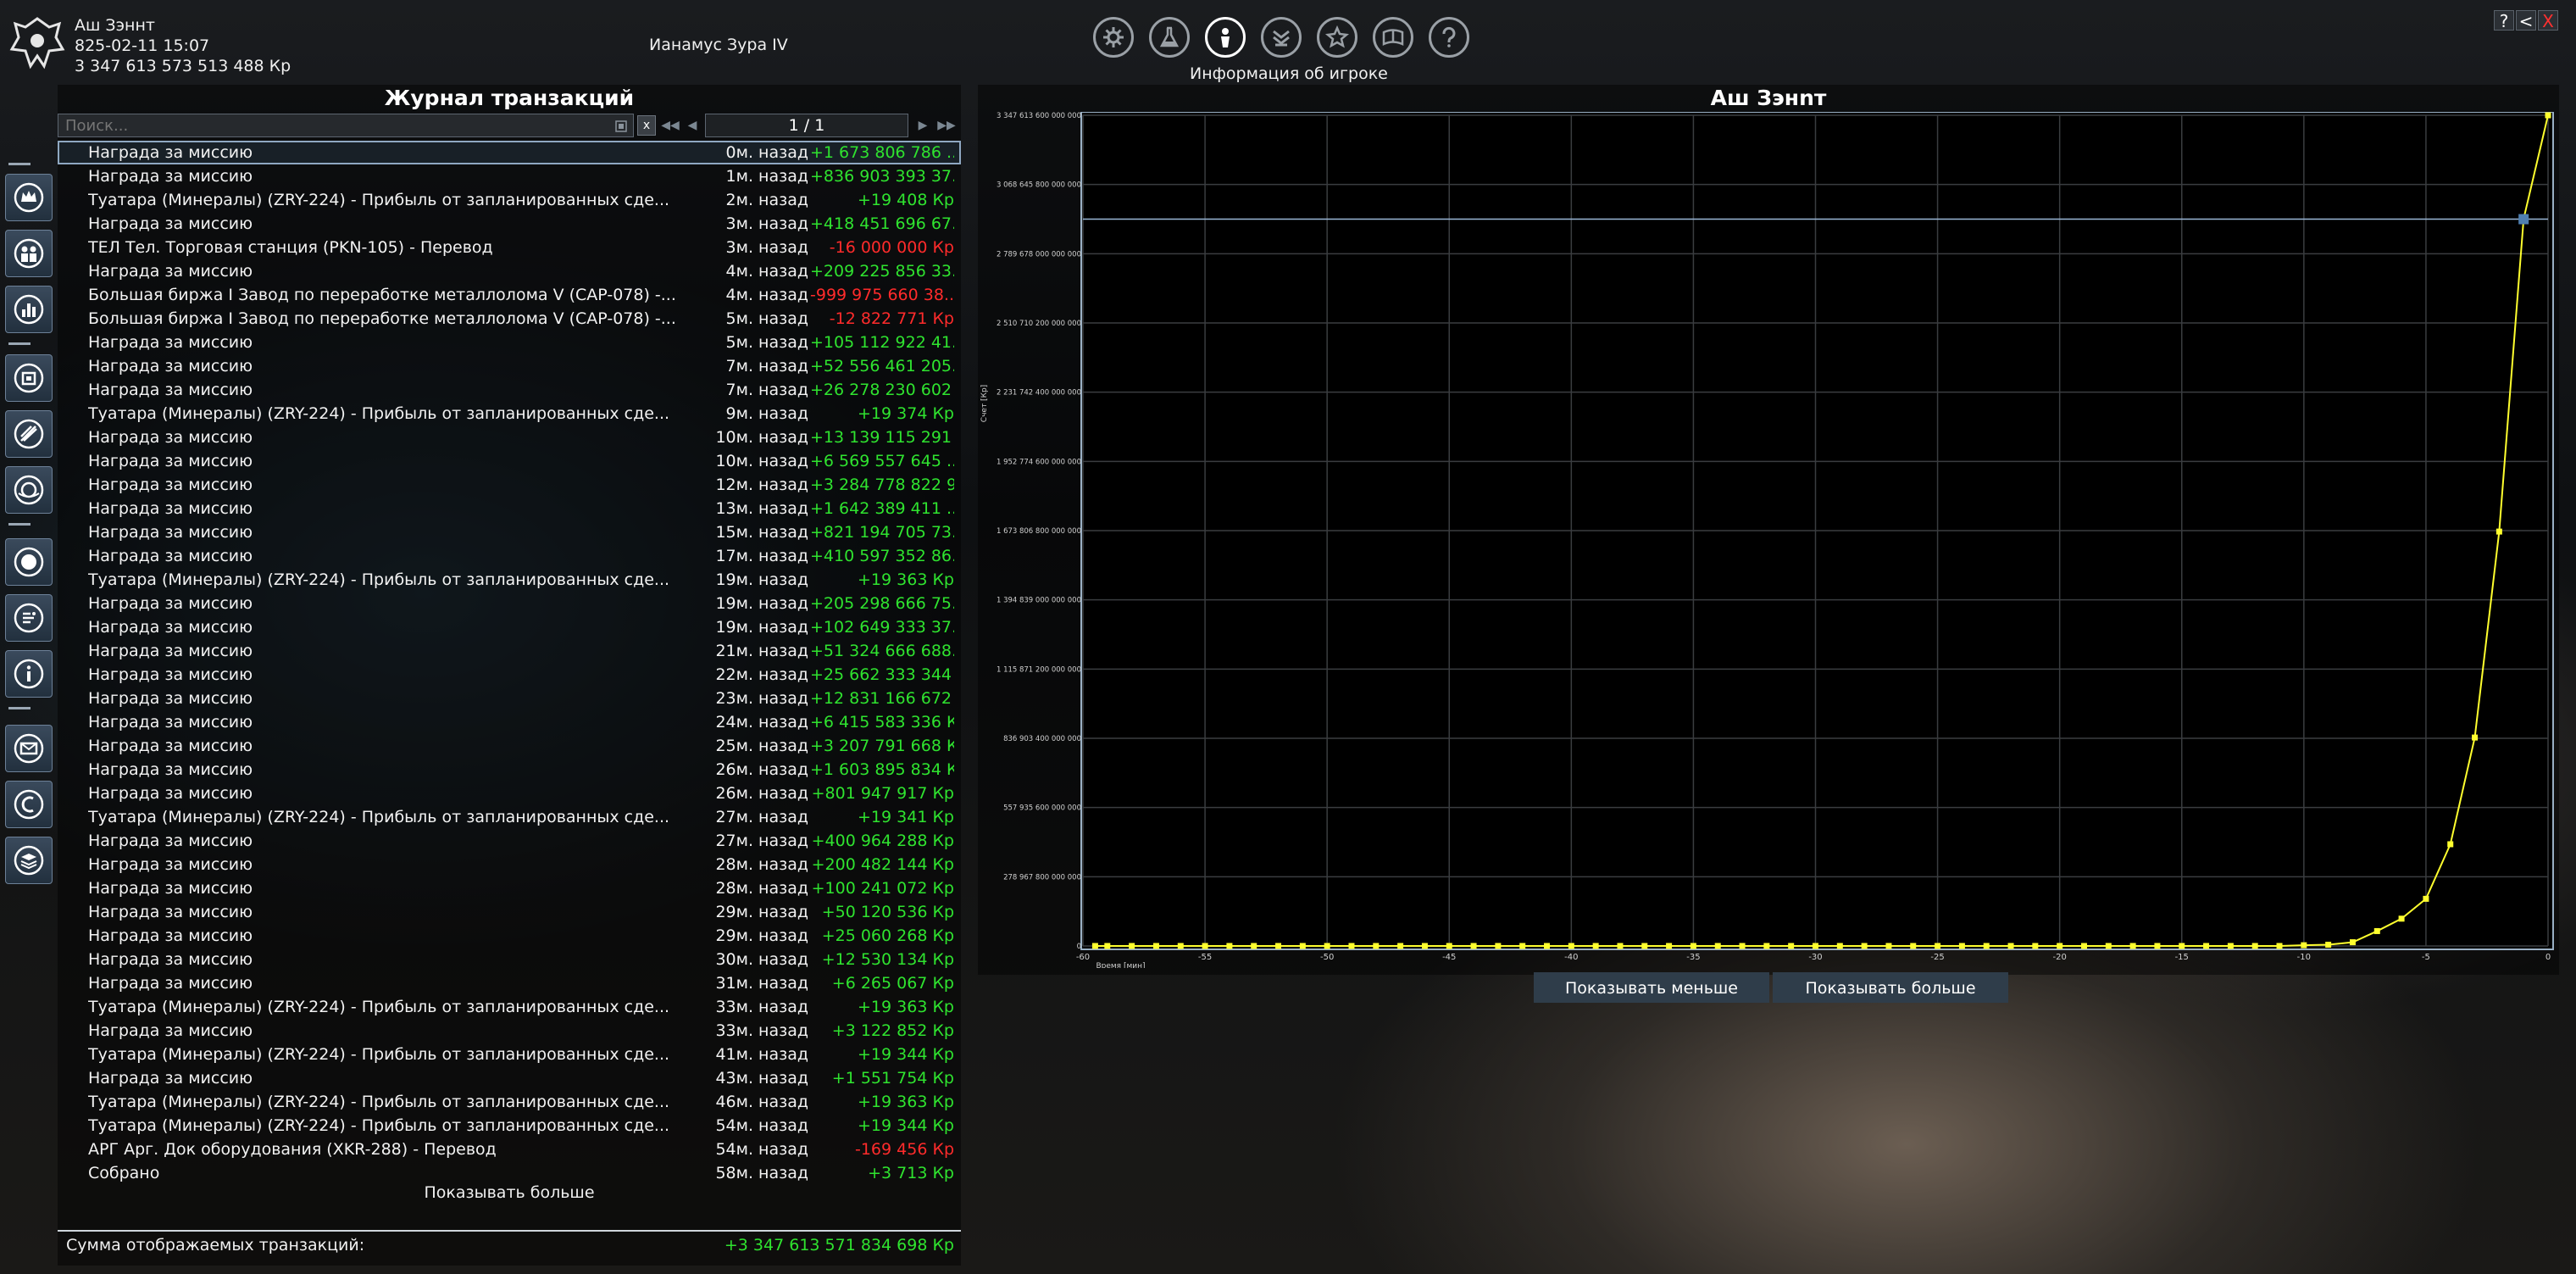 The image size is (2576, 1274). Describe the element at coordinates (29, 197) in the screenshot. I see `crown-icon` at that location.